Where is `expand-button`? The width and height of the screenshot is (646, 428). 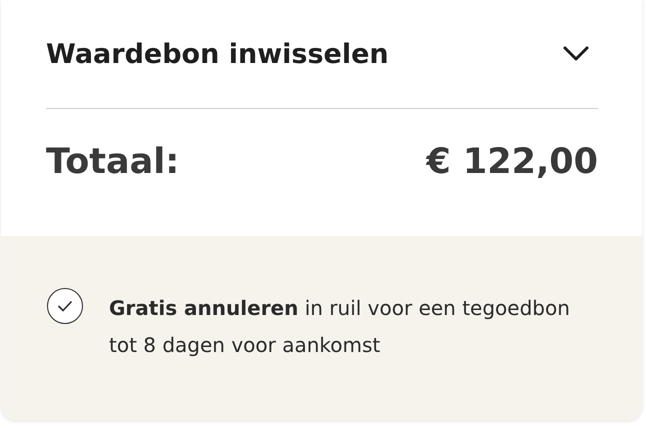 expand-button is located at coordinates (576, 54).